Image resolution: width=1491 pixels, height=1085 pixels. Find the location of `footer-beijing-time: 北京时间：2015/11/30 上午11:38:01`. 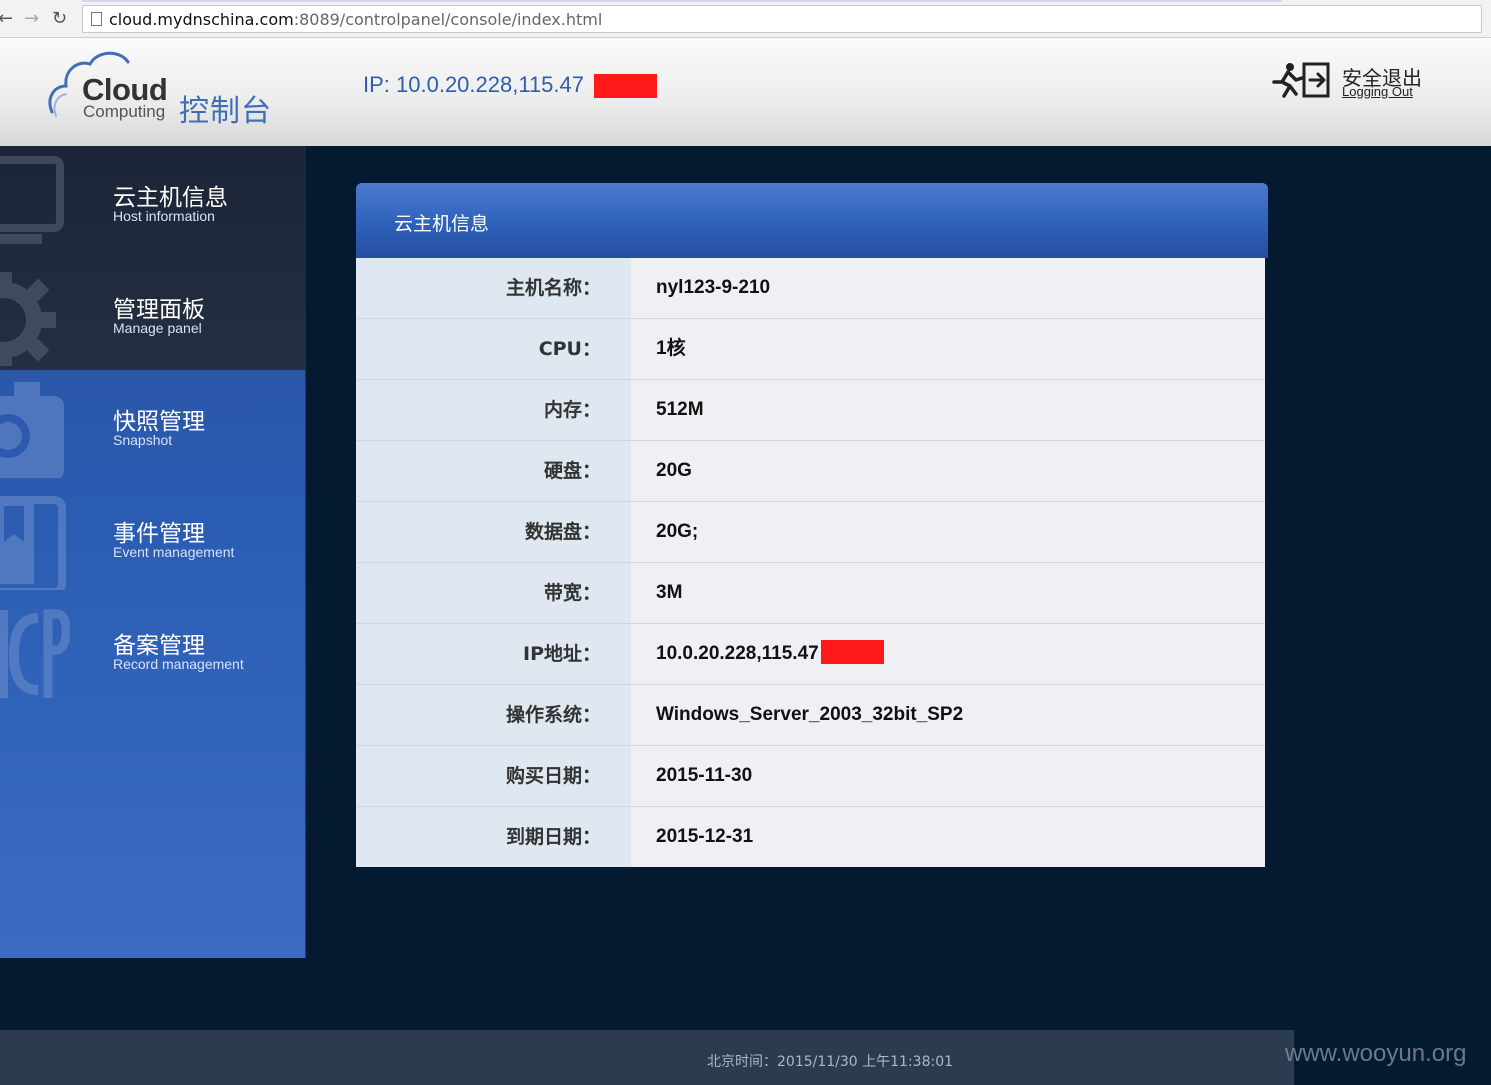

footer-beijing-time: 北京时间：2015/11/30 上午11:38:01 is located at coordinates (830, 1062).